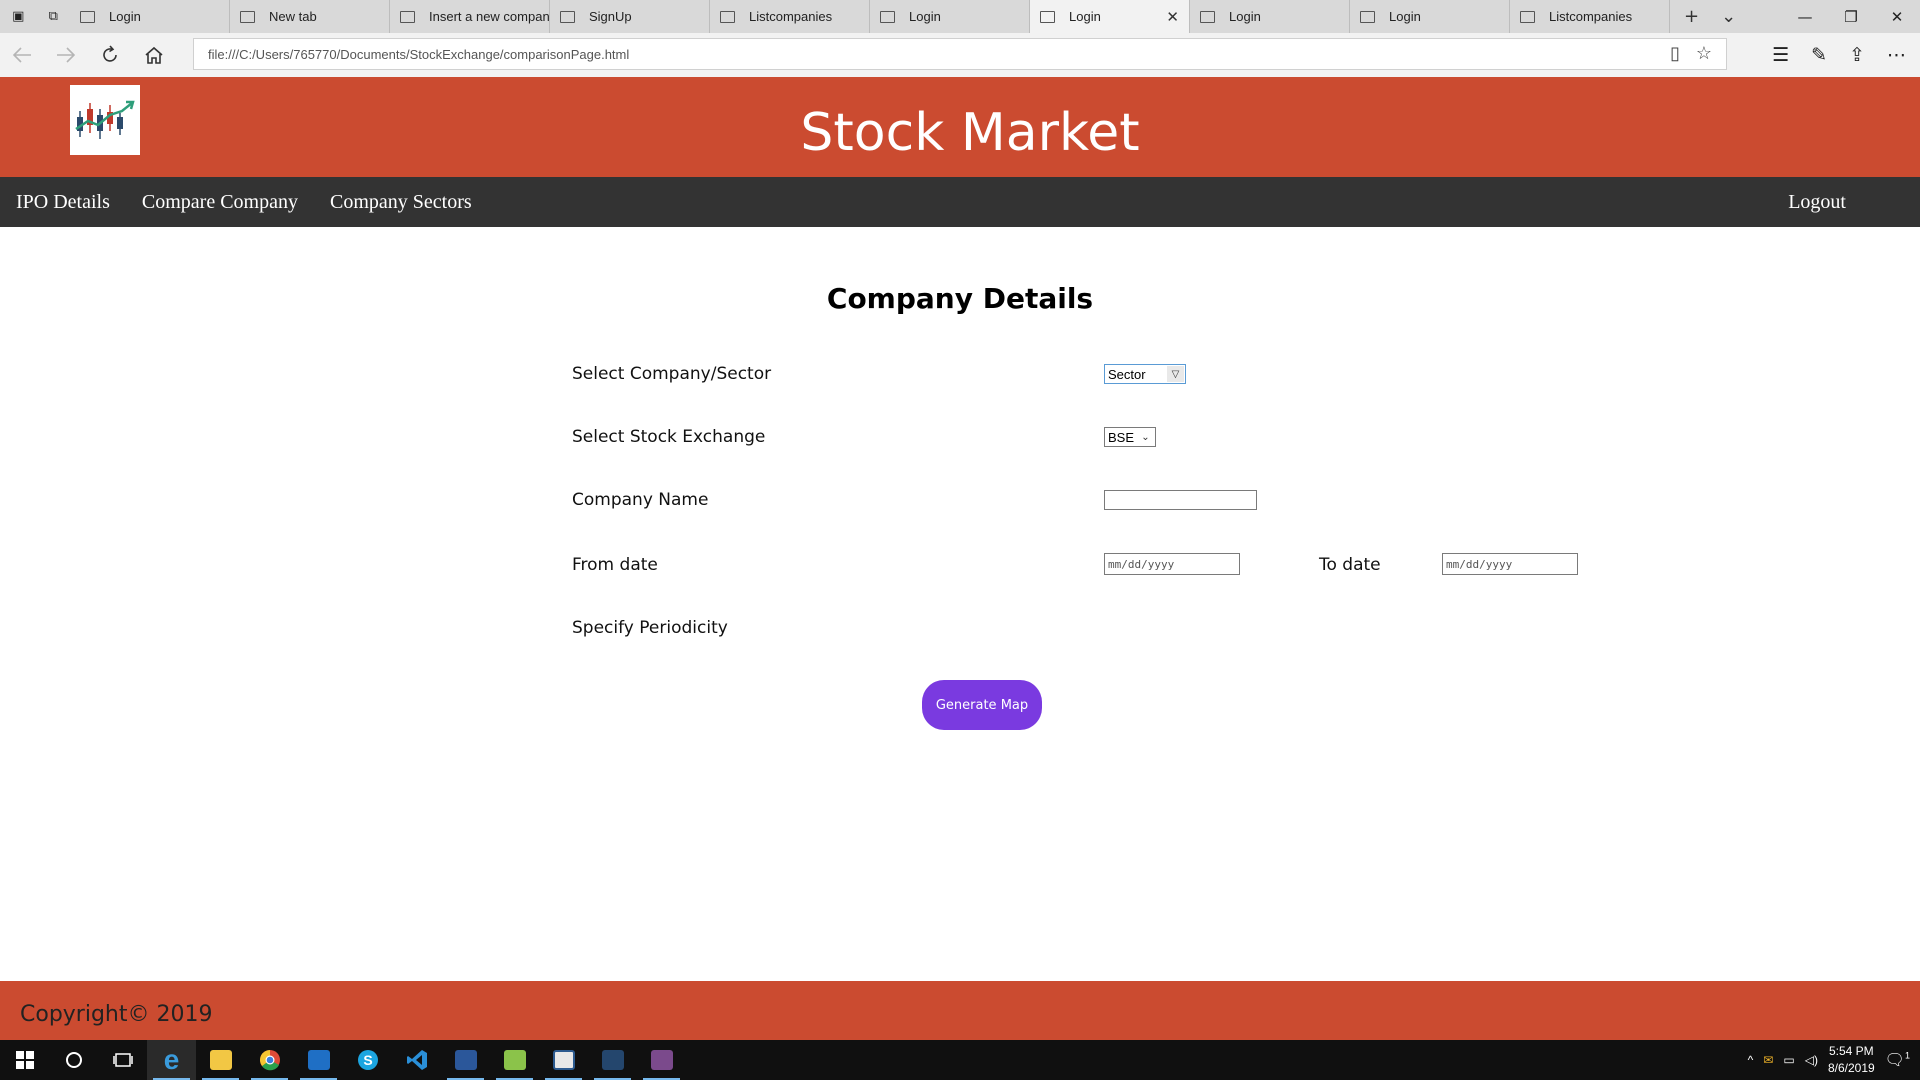 This screenshot has height=1080, width=1920. I want to click on nav-logout: Logout, so click(1817, 202).